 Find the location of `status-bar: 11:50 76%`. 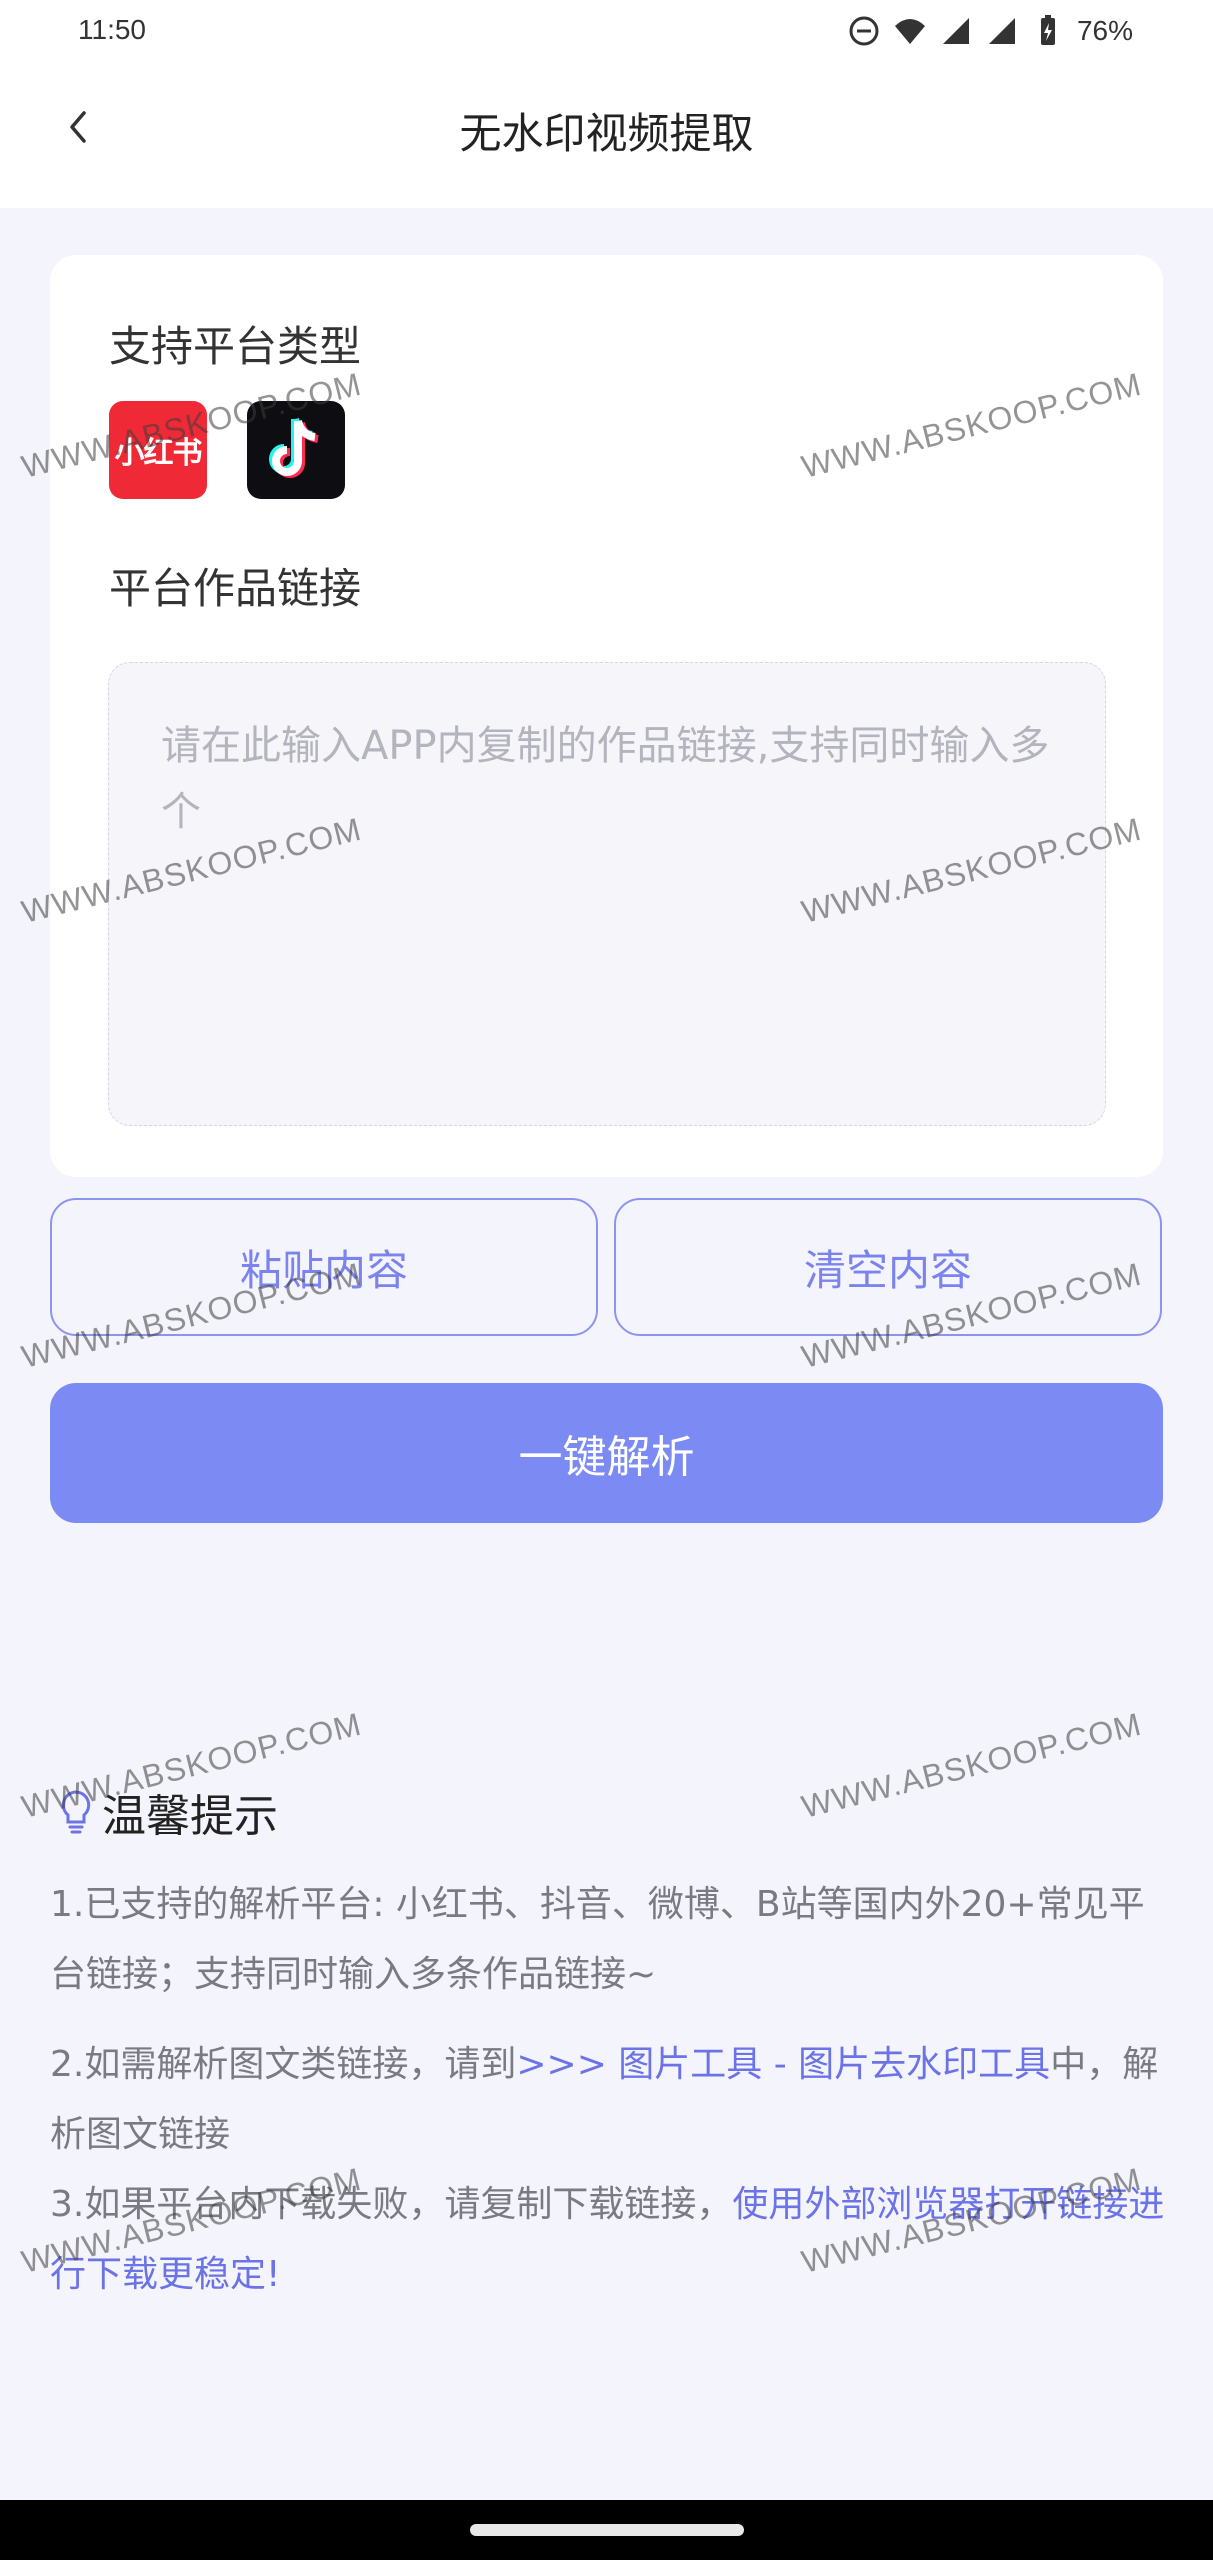

status-bar: 11:50 76% is located at coordinates (606, 35).